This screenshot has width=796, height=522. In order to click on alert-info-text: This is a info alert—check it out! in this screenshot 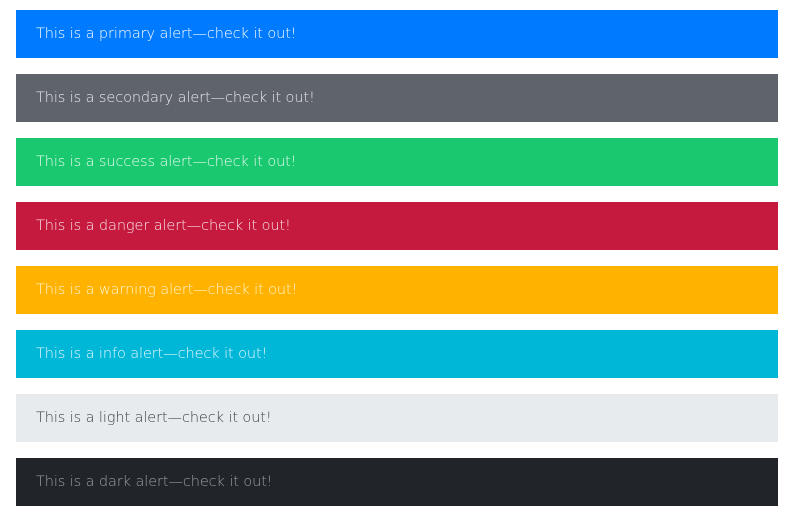, I will do `click(152, 354)`.